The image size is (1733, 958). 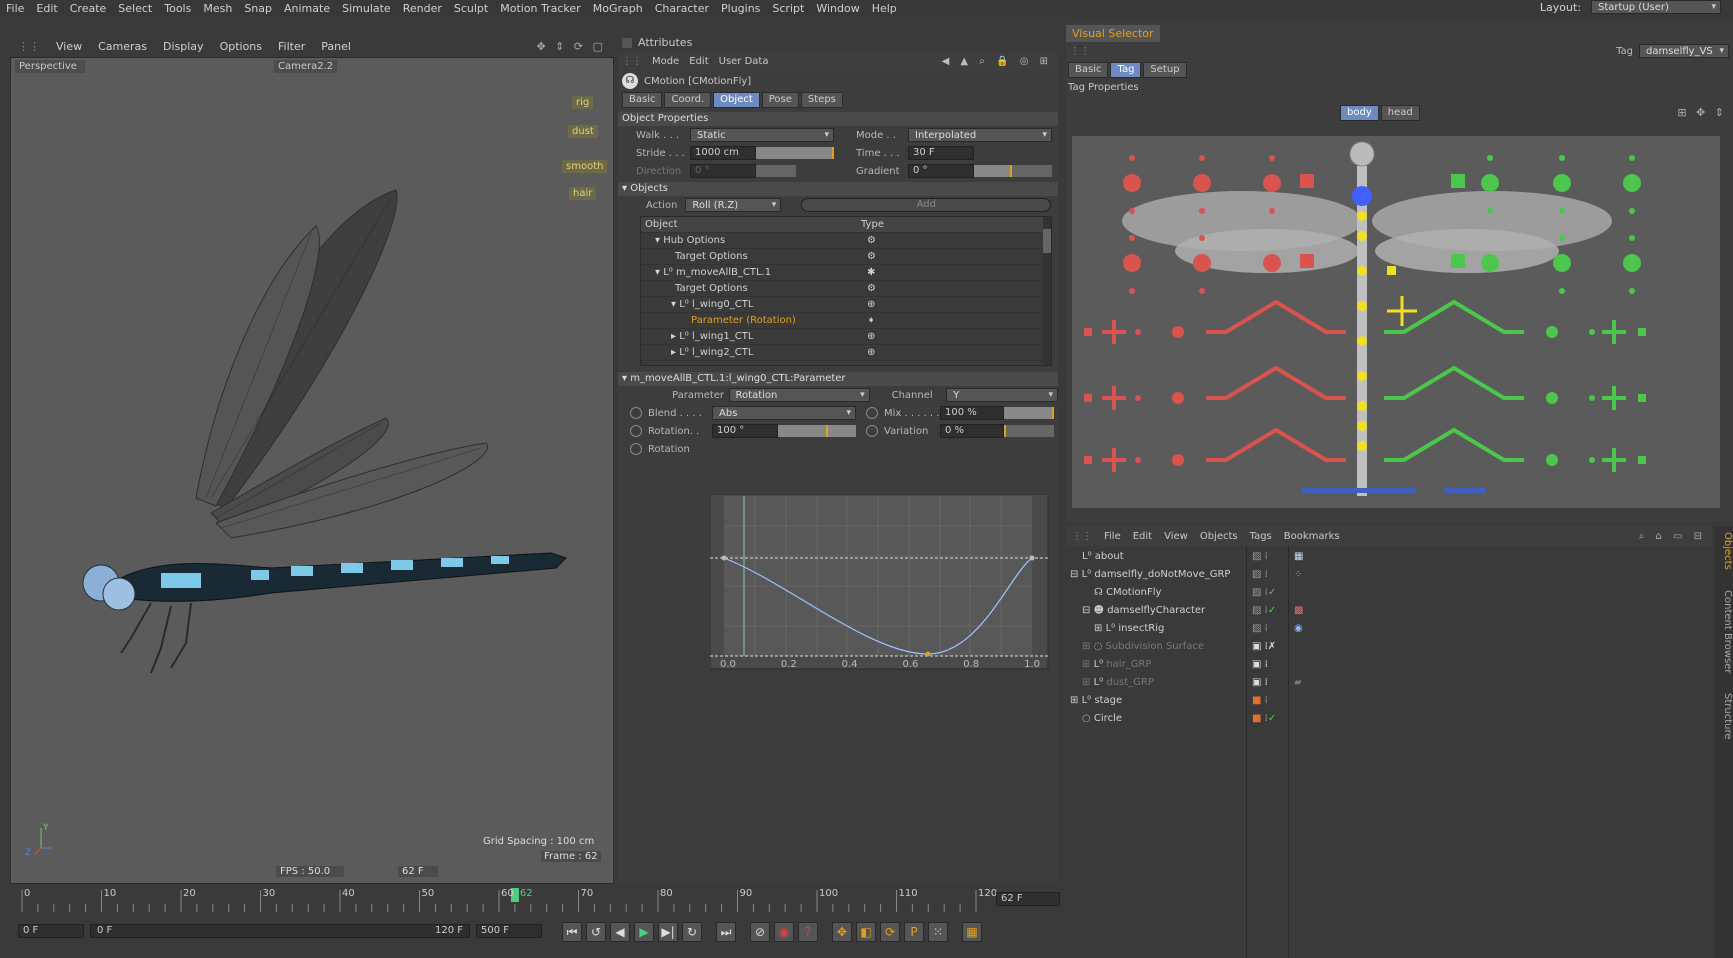 I want to click on mix-radio, so click(x=872, y=413).